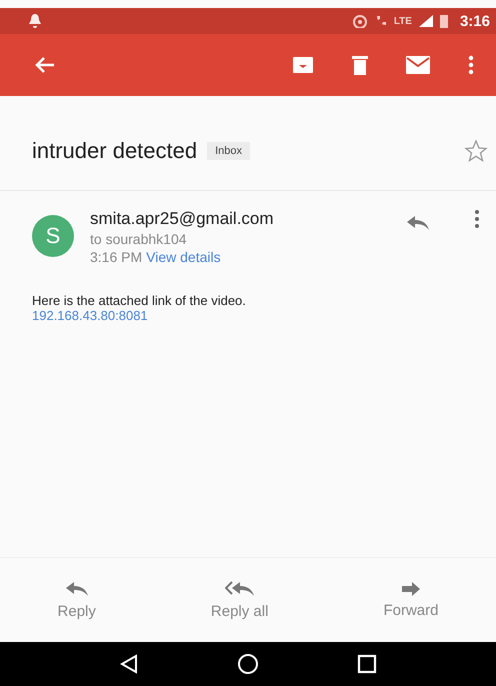 The height and width of the screenshot is (686, 496). What do you see at coordinates (129, 664) in the screenshot?
I see `back-icon` at bounding box center [129, 664].